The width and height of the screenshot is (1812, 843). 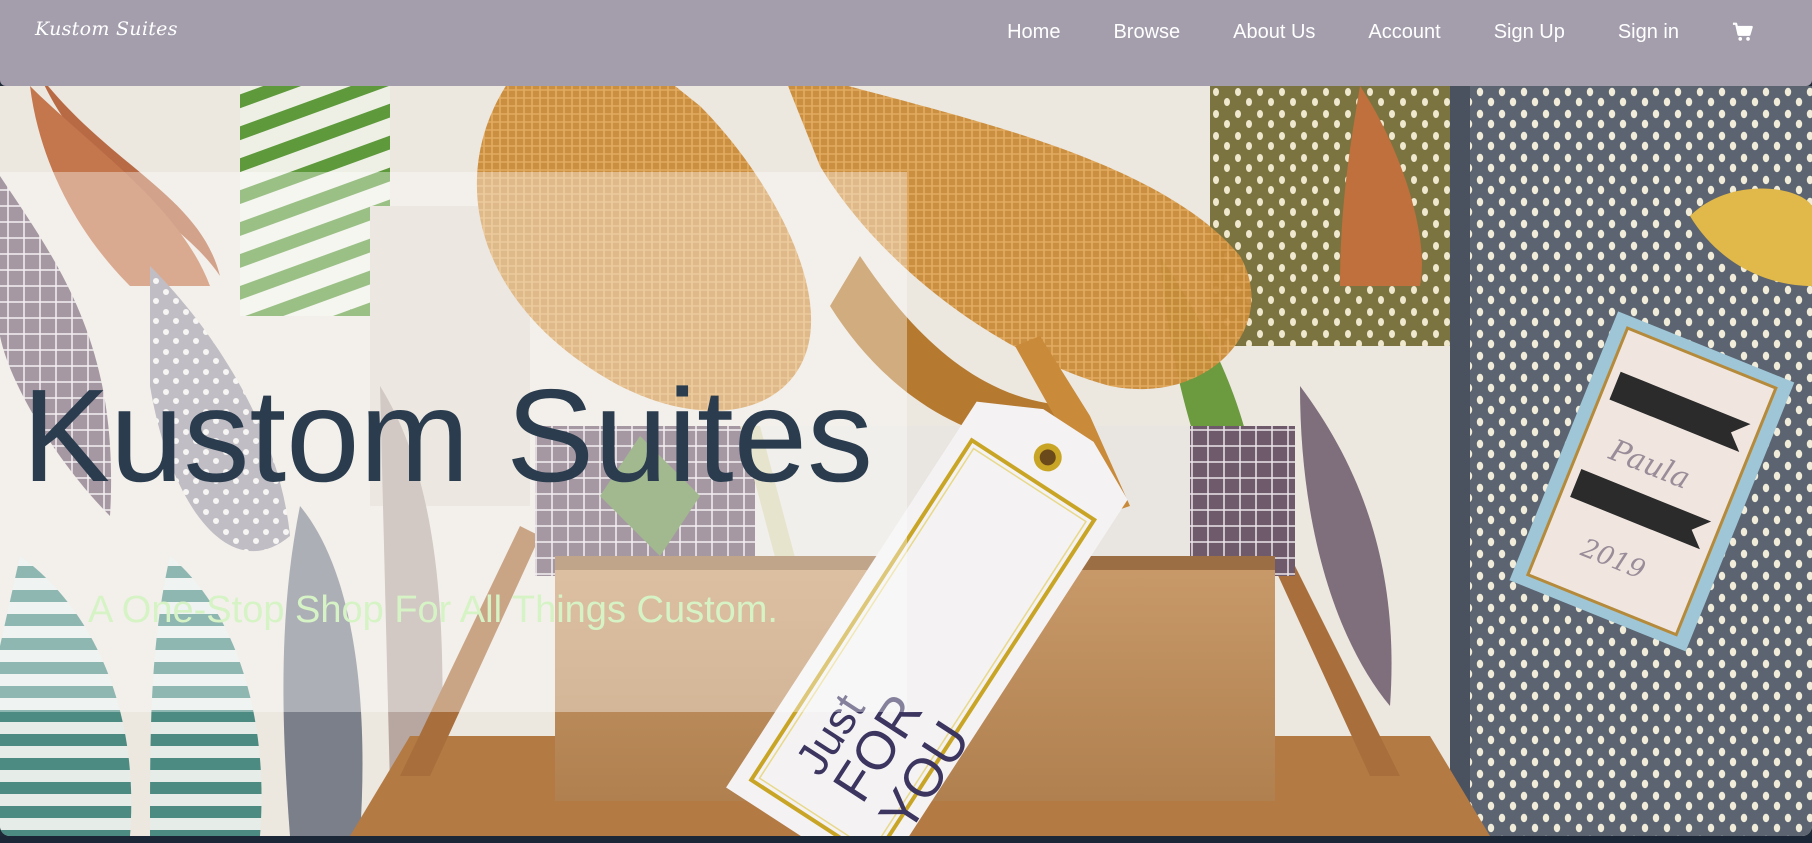 What do you see at coordinates (433, 610) in the screenshot?
I see `hero-subtitle: A One-Stop Shop For All Things Custom.` at bounding box center [433, 610].